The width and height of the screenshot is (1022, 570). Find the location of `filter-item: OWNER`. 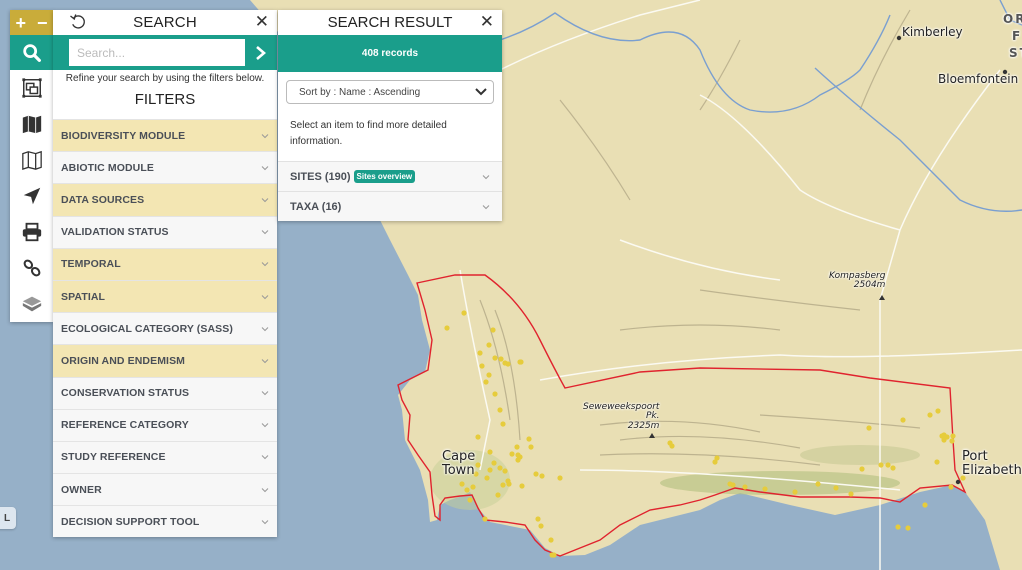

filter-item: OWNER is located at coordinates (165, 489).